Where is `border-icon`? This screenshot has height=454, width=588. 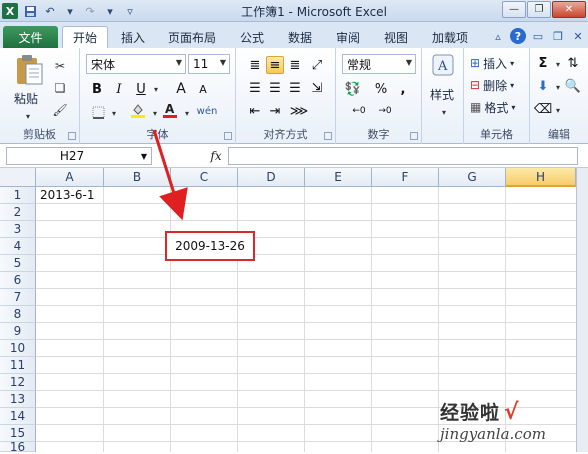
border-icon is located at coordinates (98, 112).